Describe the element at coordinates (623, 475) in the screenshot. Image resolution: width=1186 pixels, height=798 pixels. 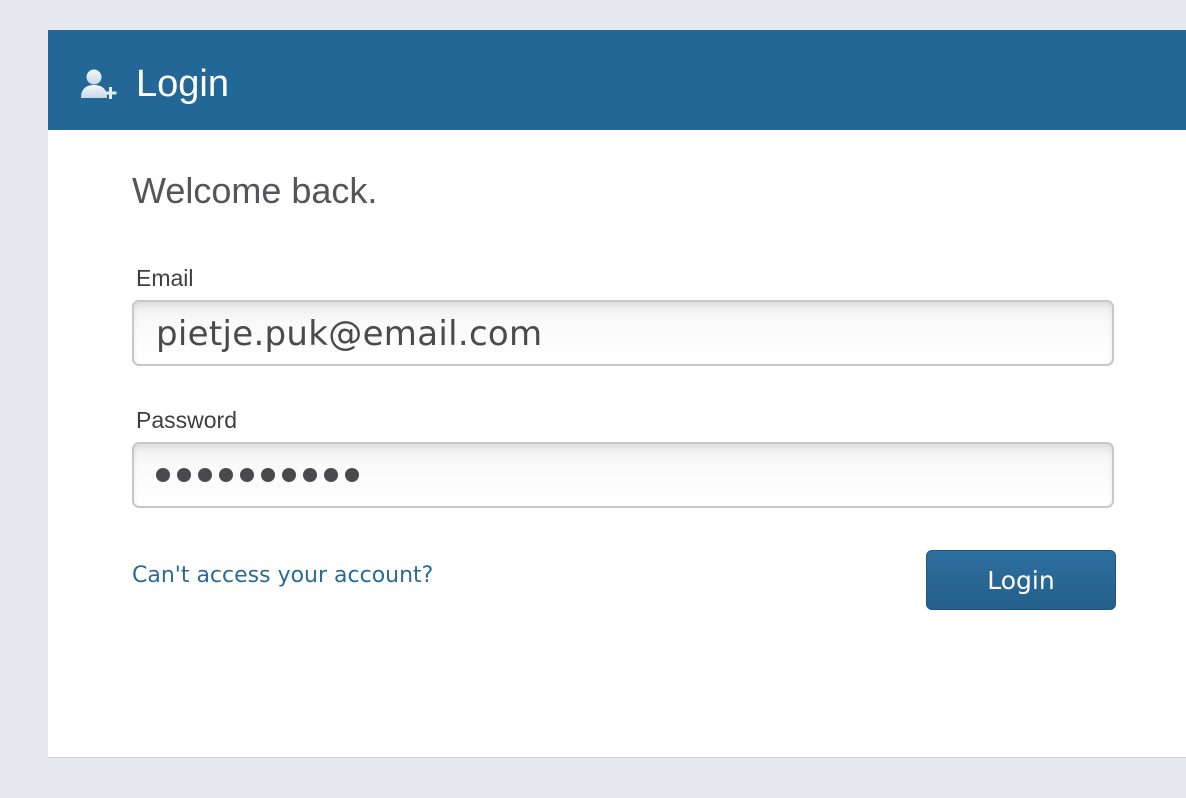
I see `password-field` at that location.